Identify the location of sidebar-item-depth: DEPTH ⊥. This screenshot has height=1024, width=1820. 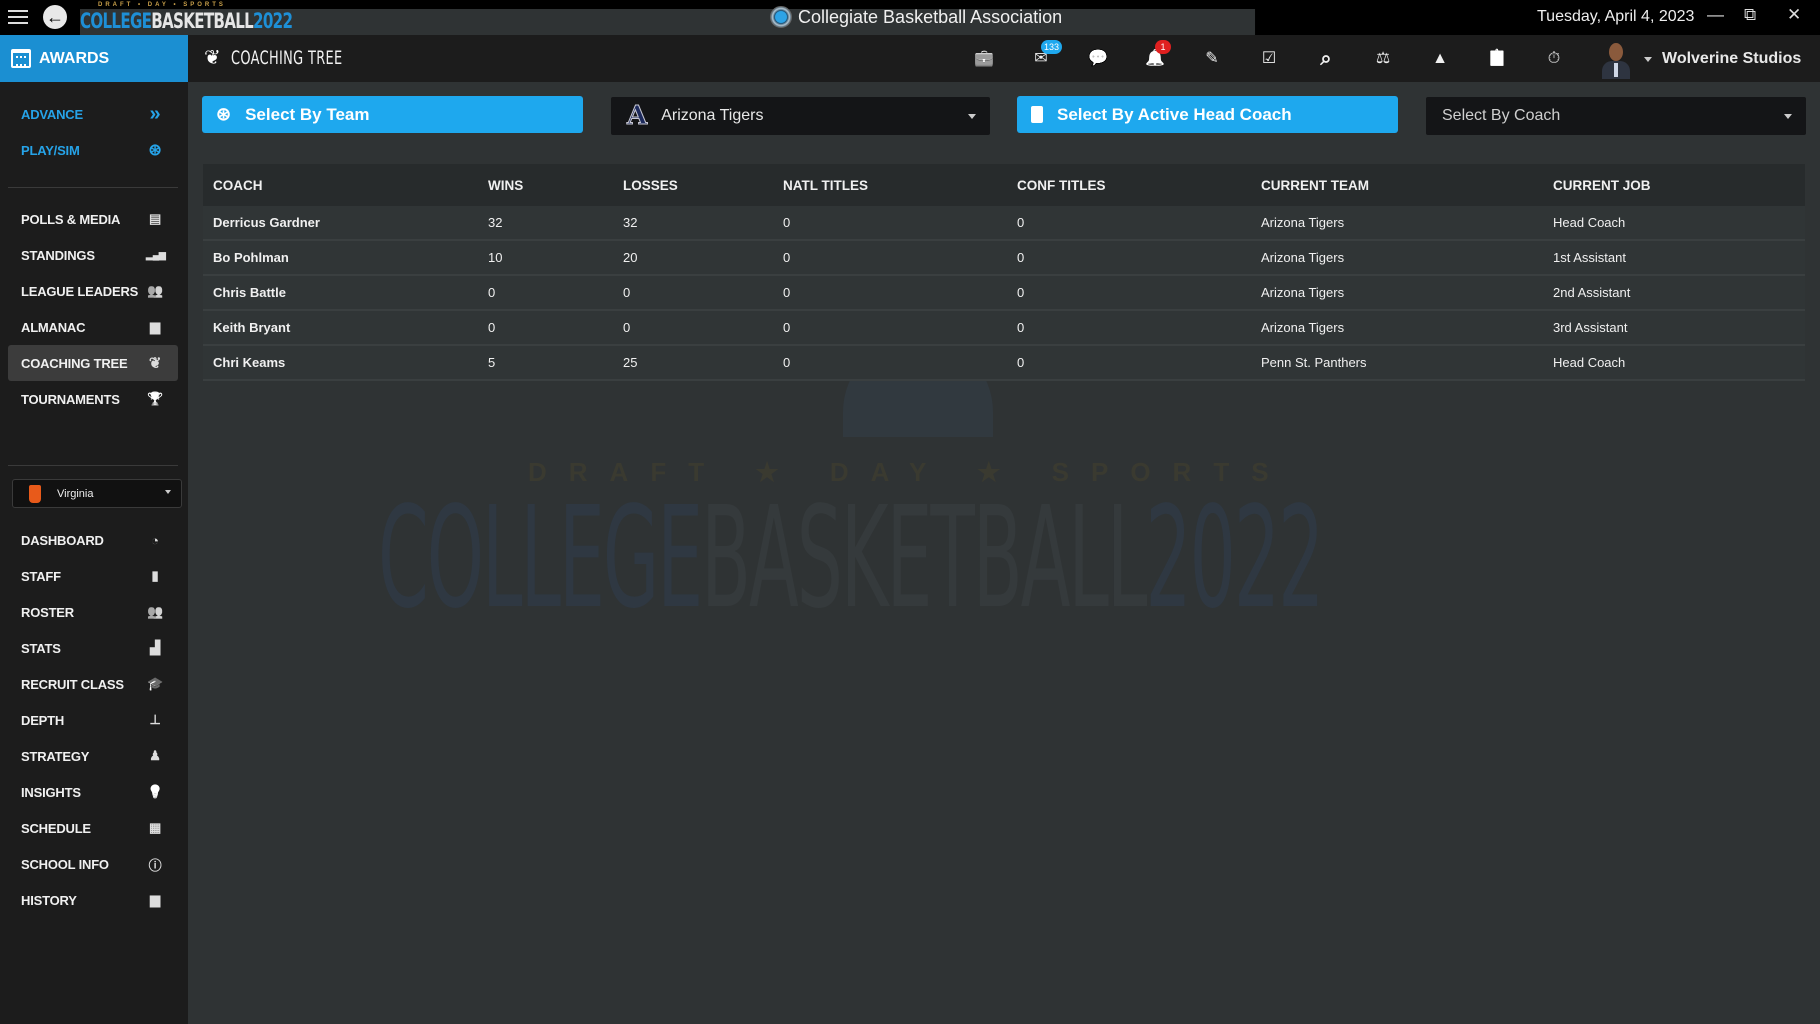
(93, 720).